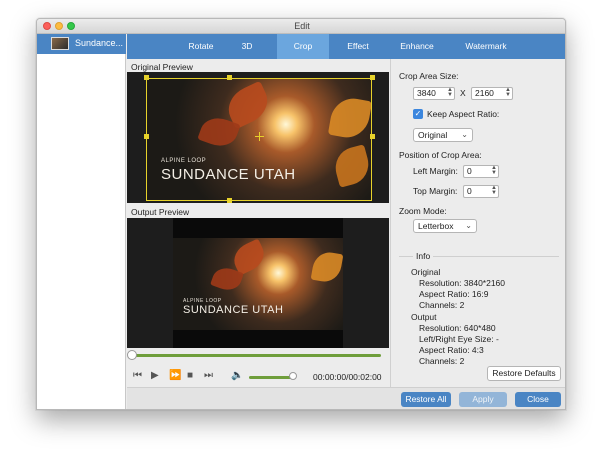 This screenshot has height=460, width=600. I want to click on left-margin-input: 0 ▲ ▼, so click(481, 171).